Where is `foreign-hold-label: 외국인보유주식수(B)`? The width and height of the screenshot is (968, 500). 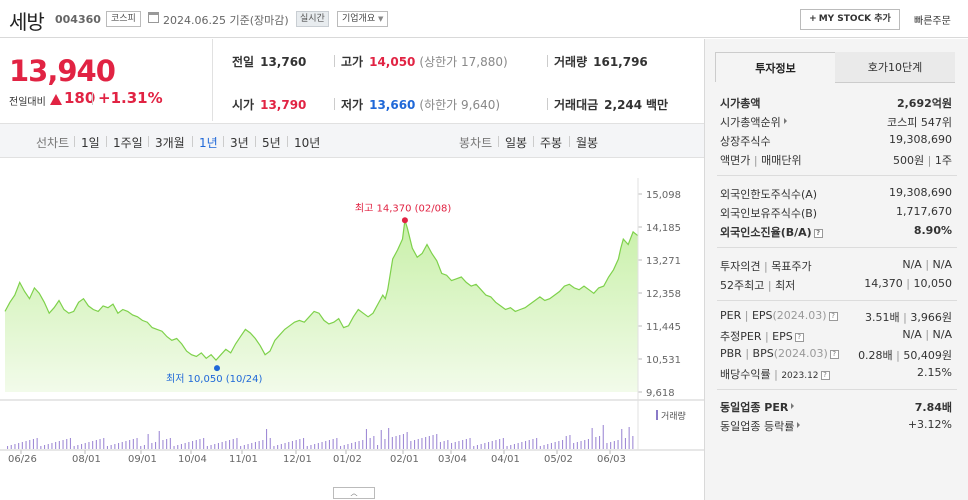
foreign-hold-label: 외국인보유주식수(B) is located at coordinates (769, 213).